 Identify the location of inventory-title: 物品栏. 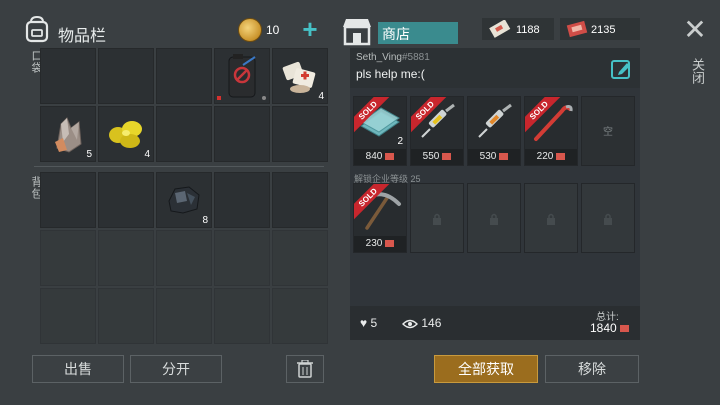
(82, 36).